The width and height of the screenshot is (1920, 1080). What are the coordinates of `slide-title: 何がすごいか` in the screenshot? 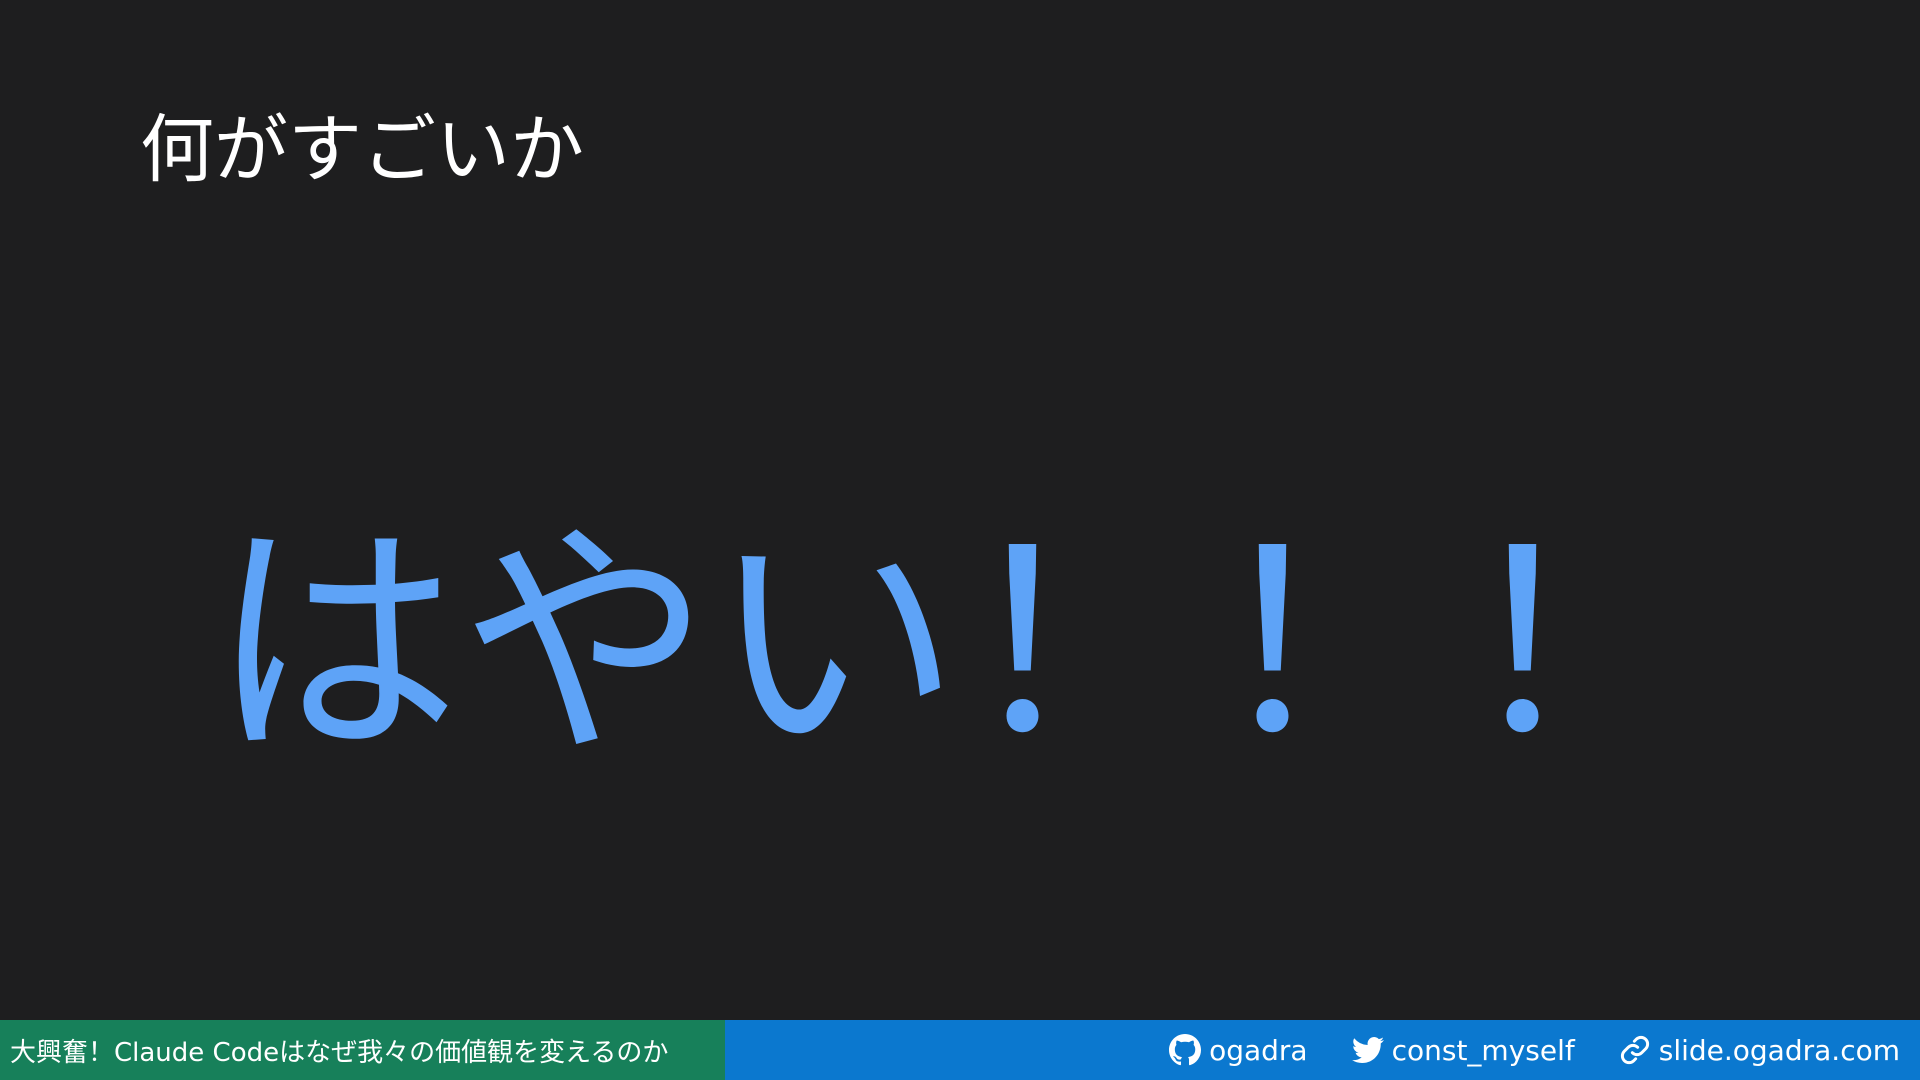 It's located at (362, 150).